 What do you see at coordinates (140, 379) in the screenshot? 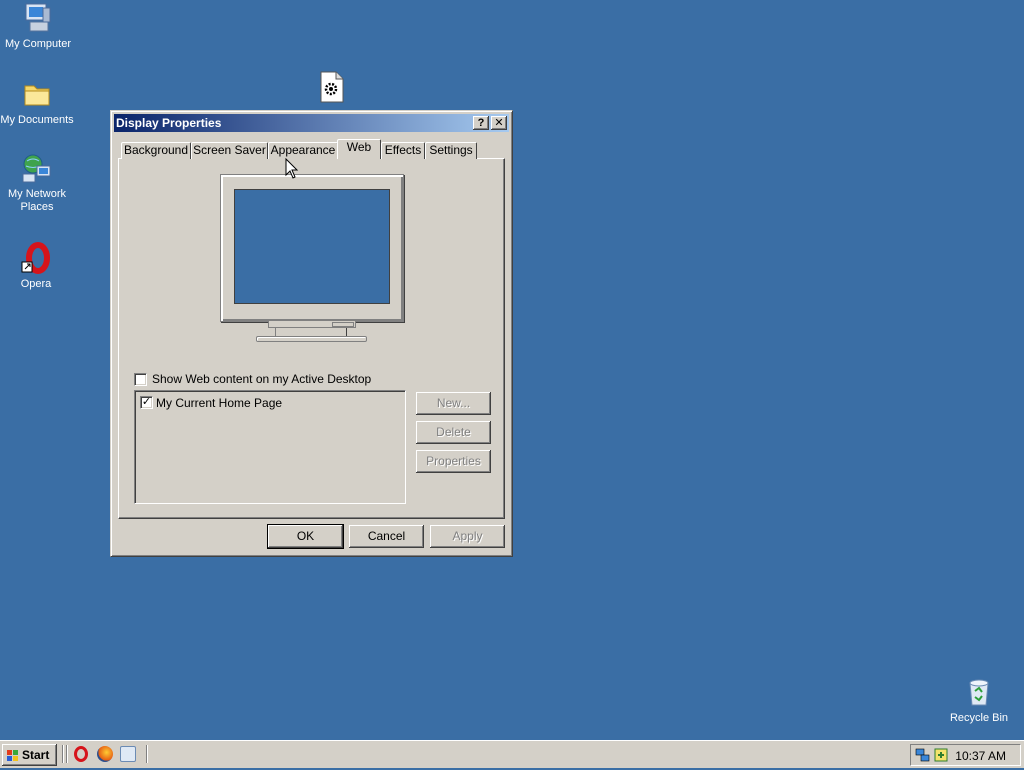
I see `show-web-content-checkbox` at bounding box center [140, 379].